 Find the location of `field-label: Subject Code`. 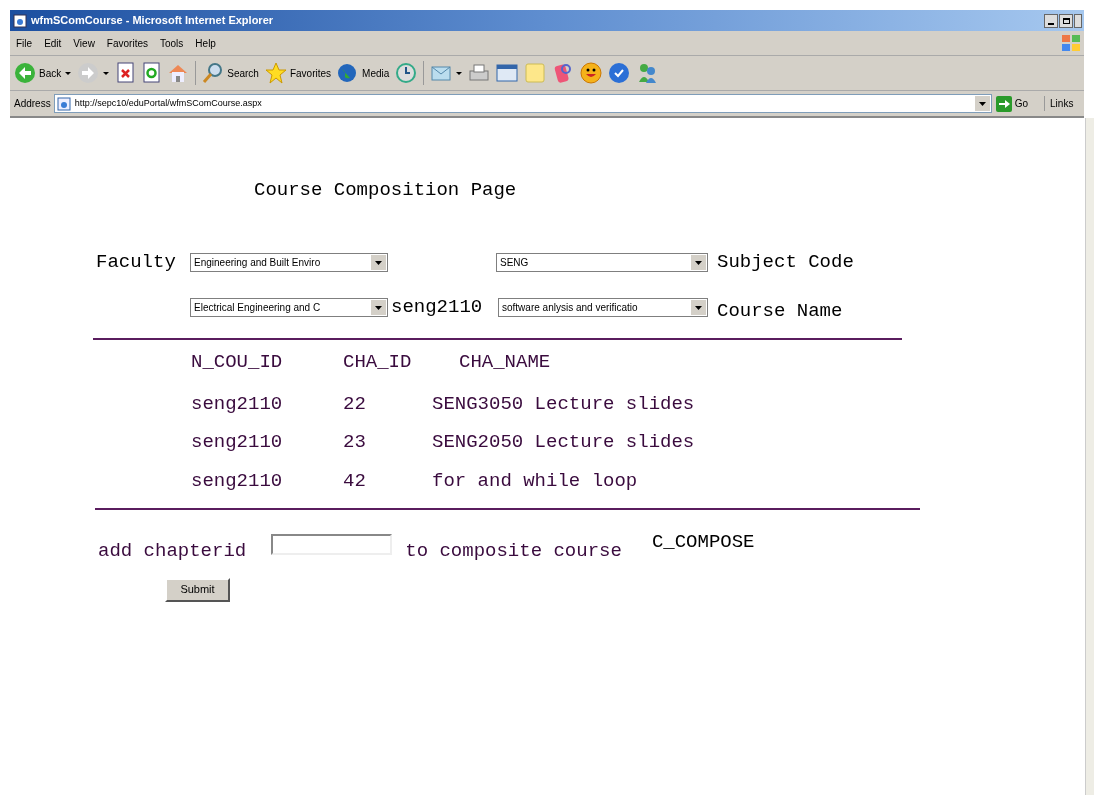

field-label: Subject Code is located at coordinates (785, 262).